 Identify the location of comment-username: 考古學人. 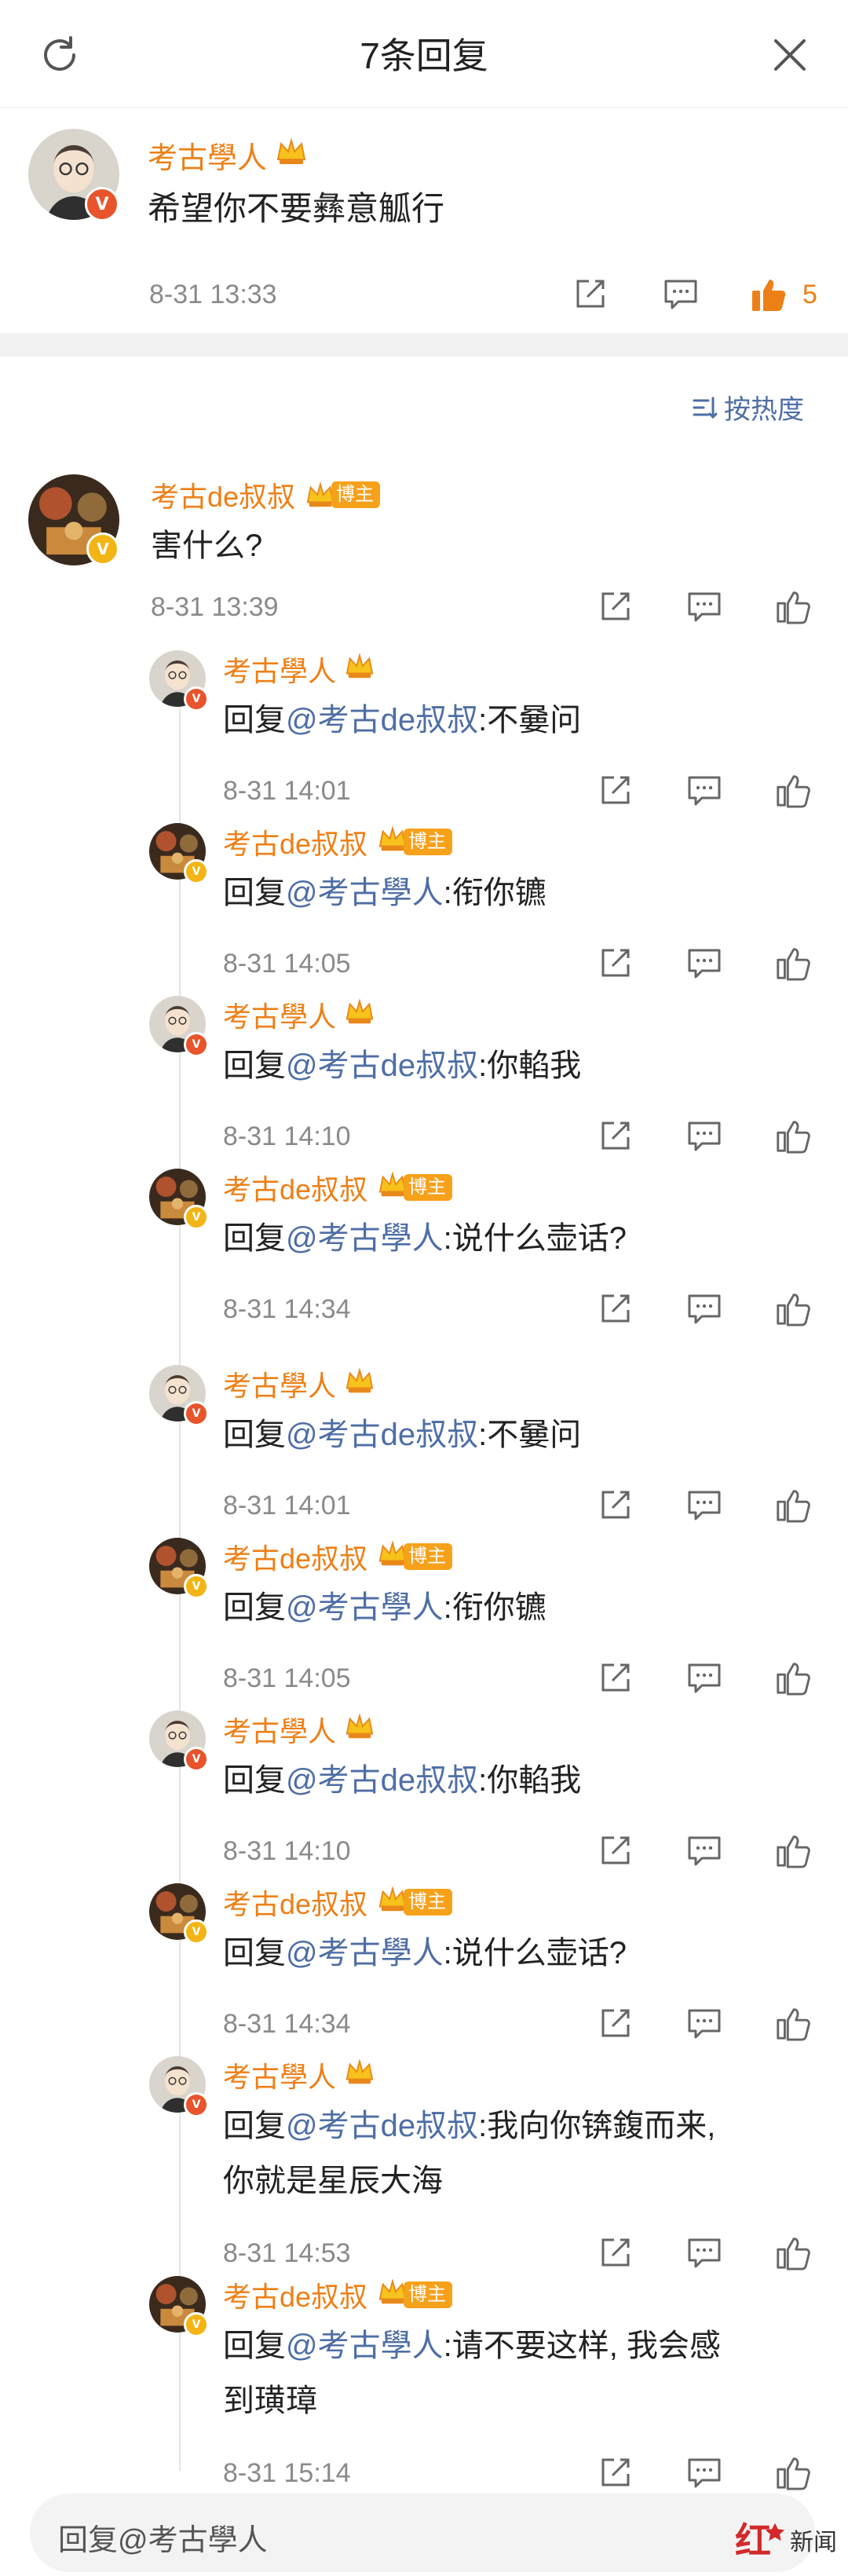
(228, 156).